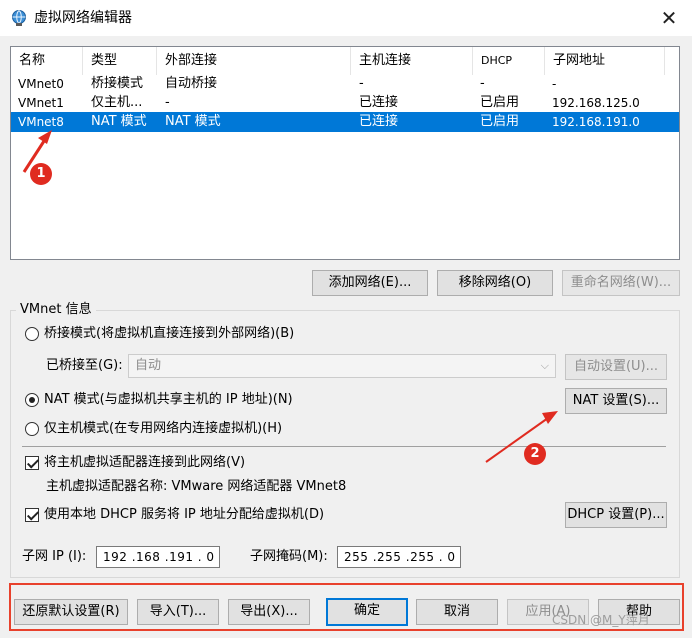  What do you see at coordinates (605, 61) in the screenshot?
I see `column-header-subnet: 子网地址` at bounding box center [605, 61].